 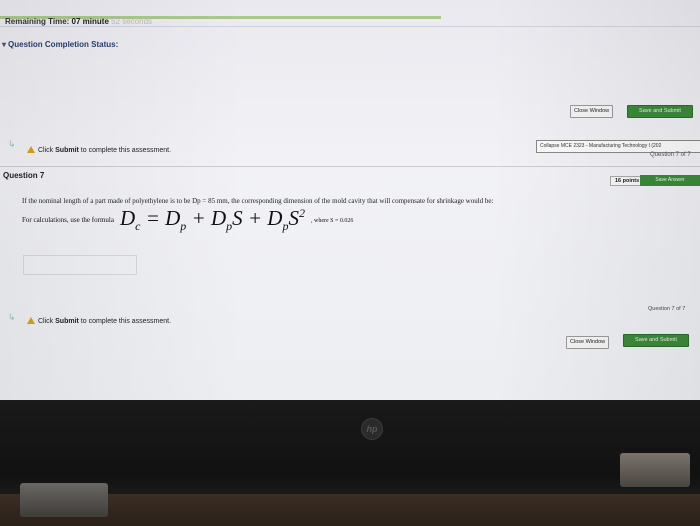 I want to click on formula-lead-text: For calculations, use the formula, so click(x=68, y=220).